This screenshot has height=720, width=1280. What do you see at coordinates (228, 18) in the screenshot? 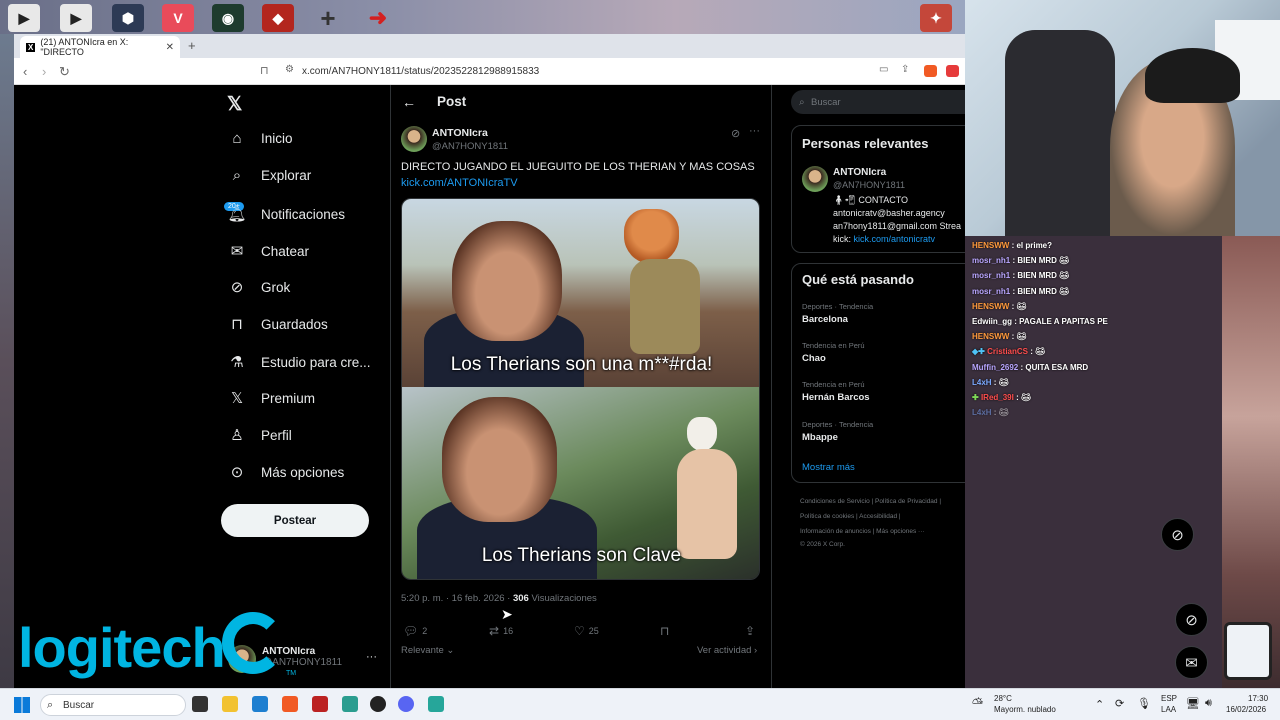
I see `game-shortcut-icon: ◉` at bounding box center [228, 18].